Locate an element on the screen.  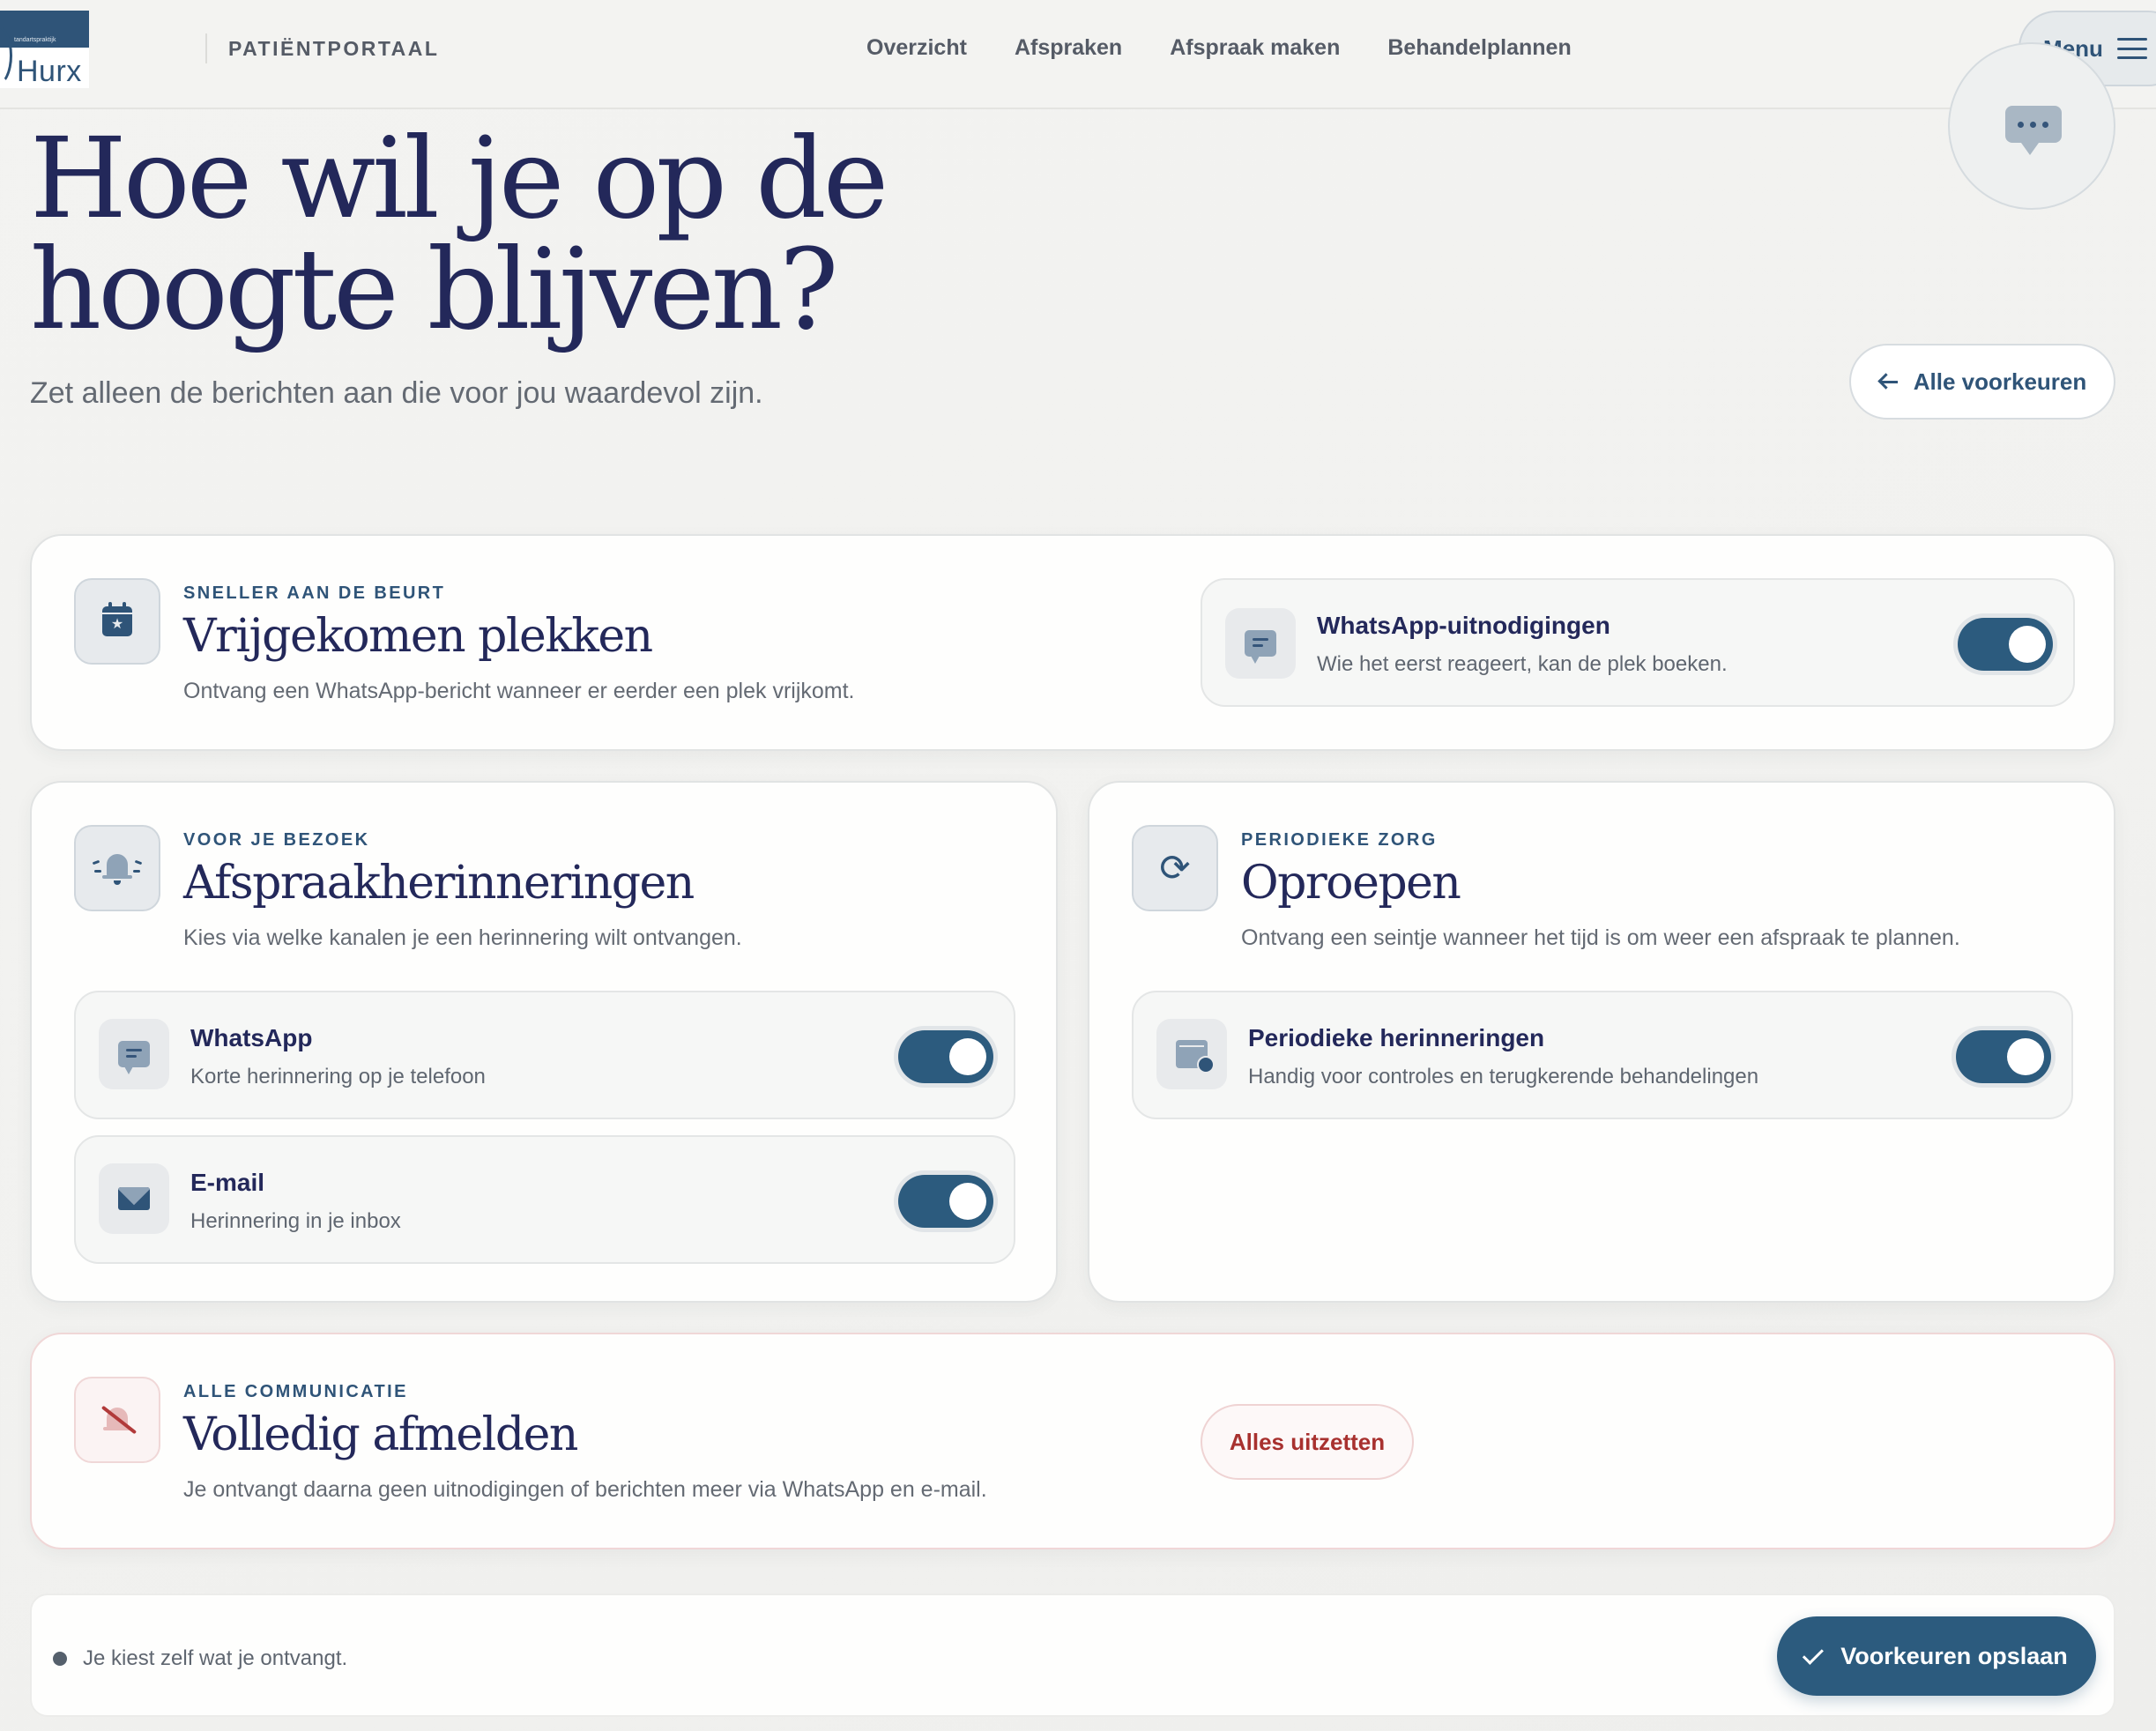
status-dot-icon is located at coordinates (60, 1659).